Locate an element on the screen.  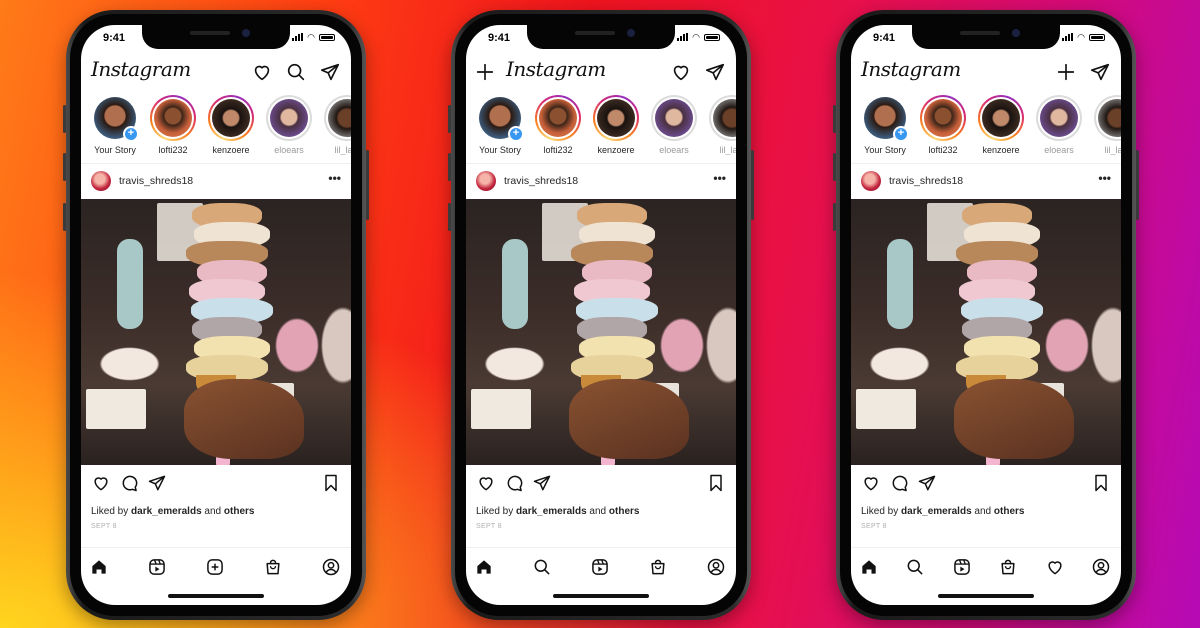
story-username: kenzoere is located at coordinates (616, 150).